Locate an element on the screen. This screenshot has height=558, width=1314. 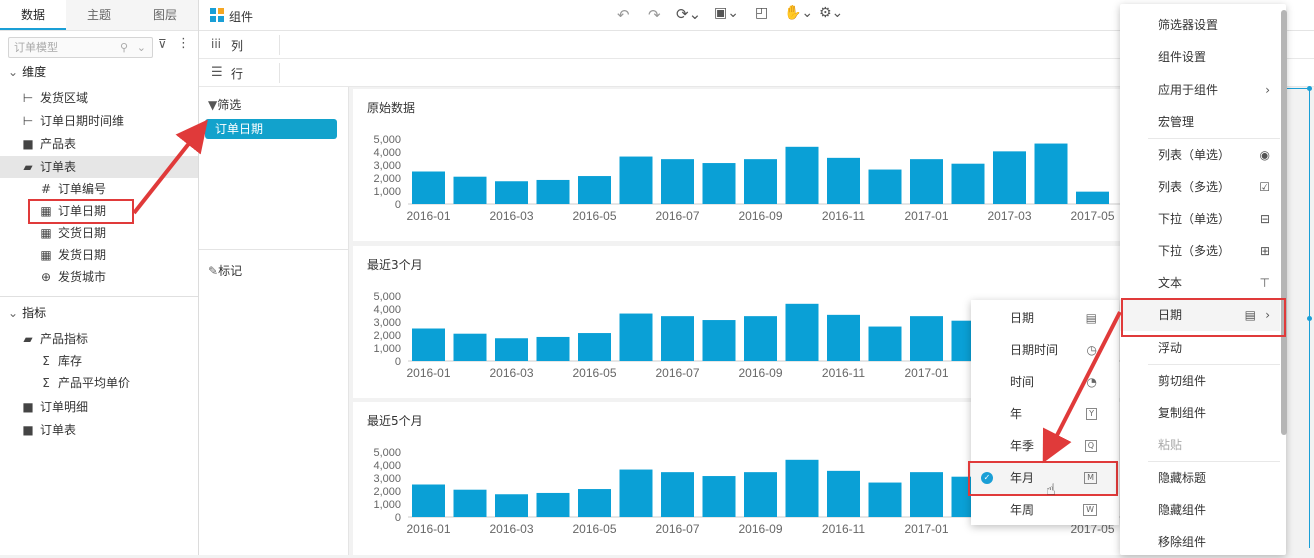
tree-item-product-measures: ▰ 产品指标 is located at coordinates (54, 339).